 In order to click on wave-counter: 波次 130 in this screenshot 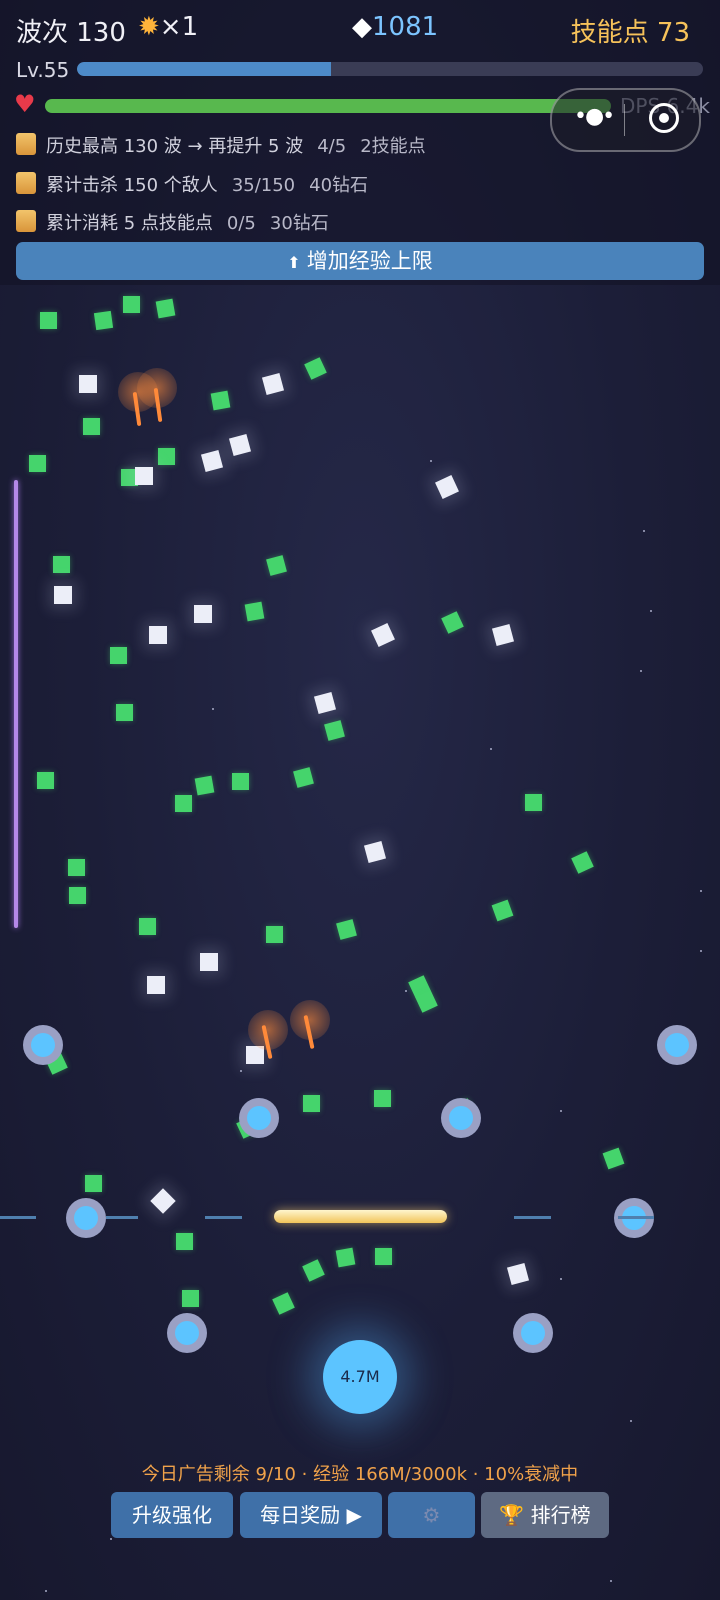, I will do `click(71, 33)`.